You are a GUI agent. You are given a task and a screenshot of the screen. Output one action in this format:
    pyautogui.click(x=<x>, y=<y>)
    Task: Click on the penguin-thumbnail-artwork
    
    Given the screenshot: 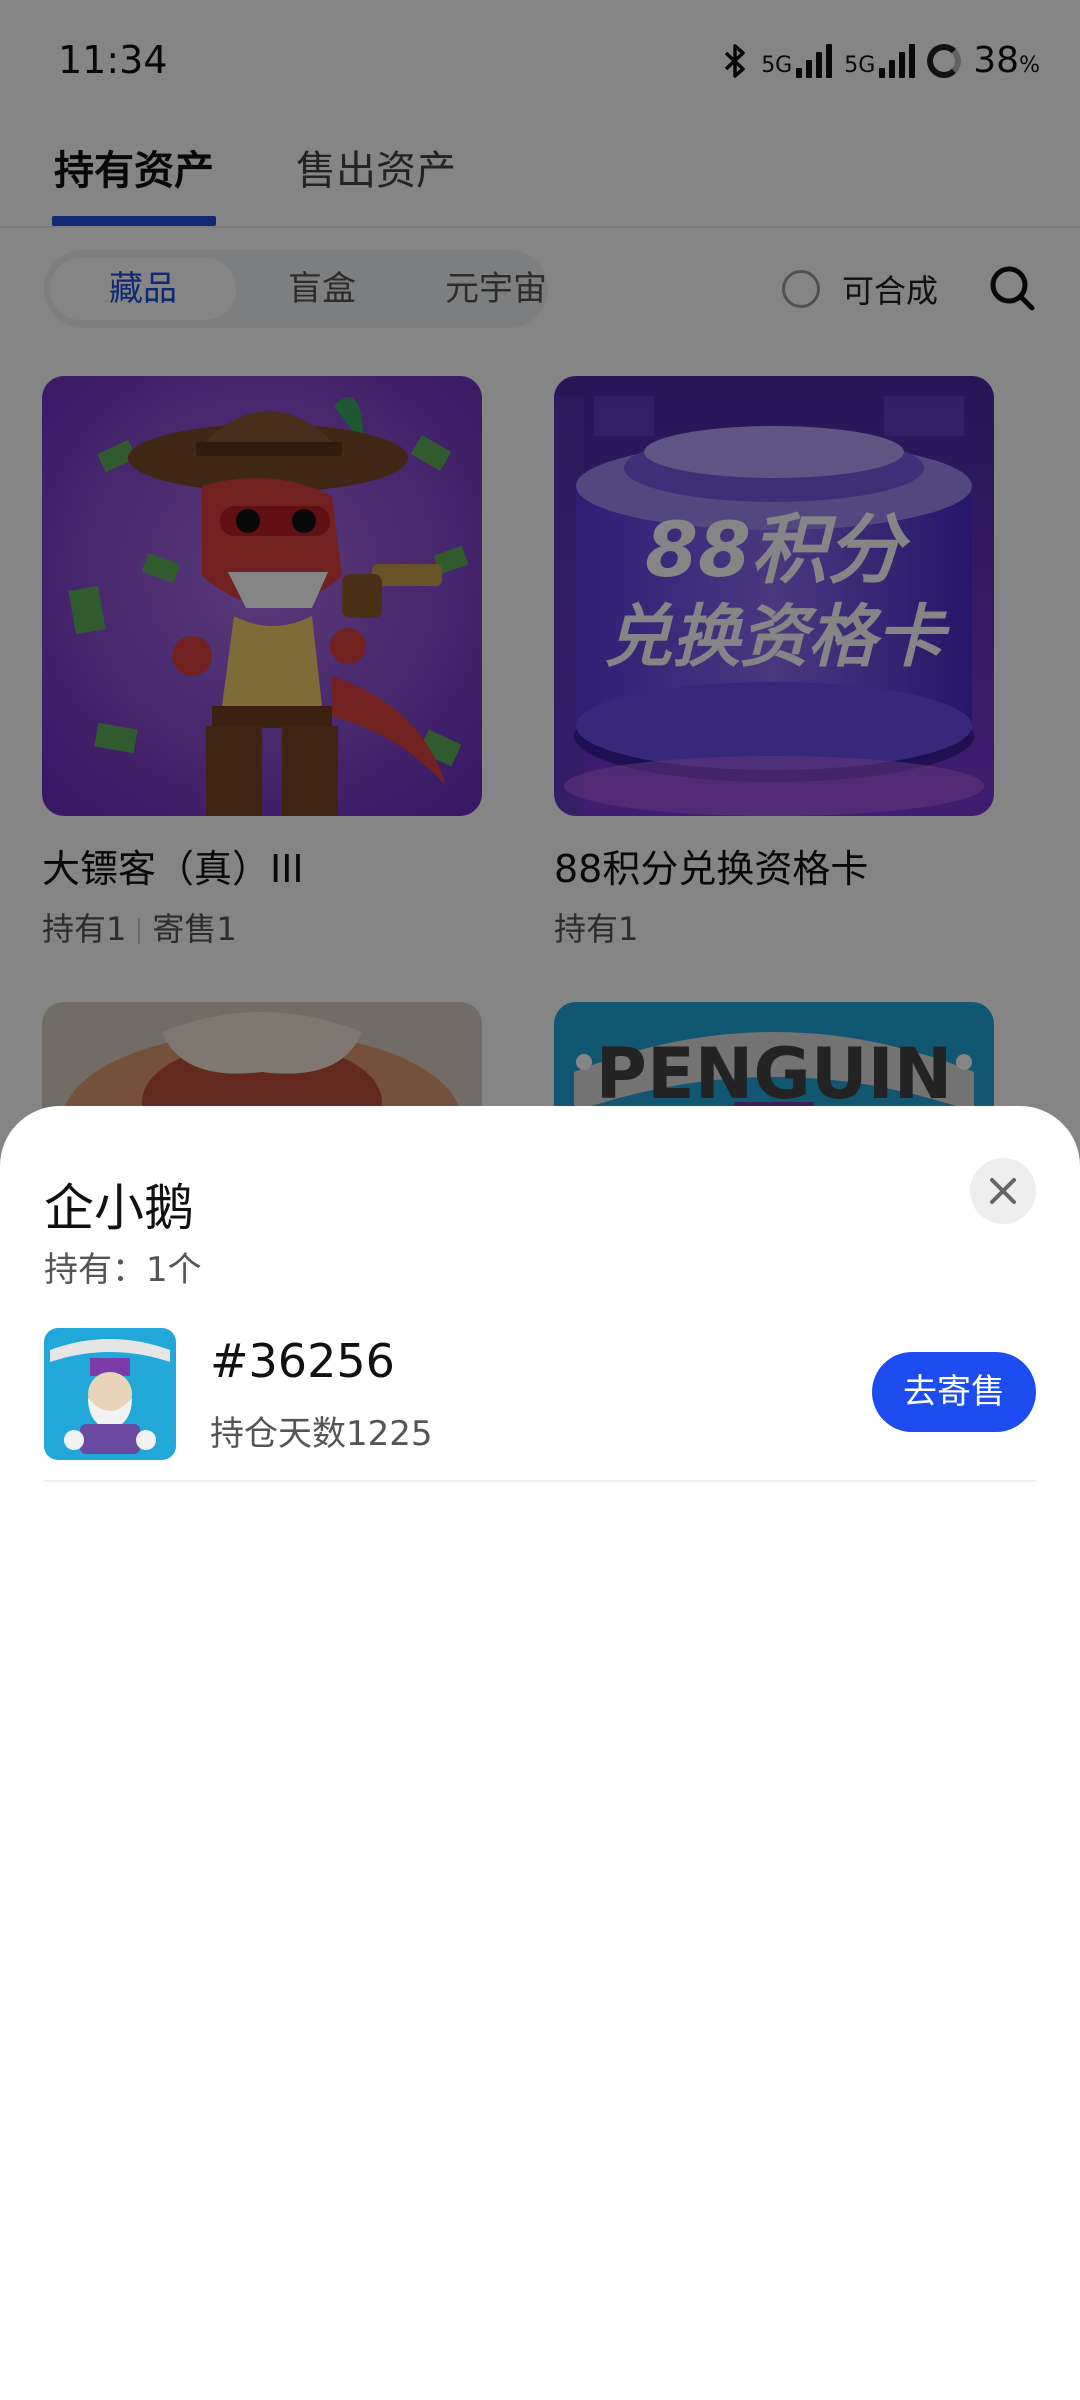 What is the action you would take?
    pyautogui.click(x=110, y=1394)
    